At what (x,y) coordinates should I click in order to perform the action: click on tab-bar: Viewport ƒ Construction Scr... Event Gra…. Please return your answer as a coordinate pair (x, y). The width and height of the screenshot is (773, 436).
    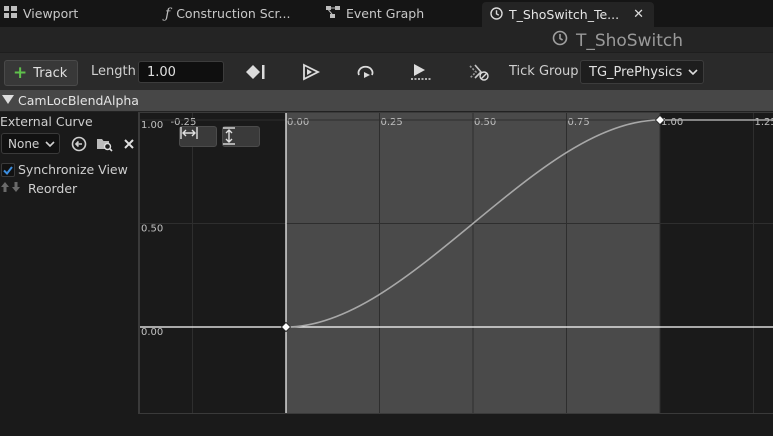
    Looking at the image, I should click on (386, 13).